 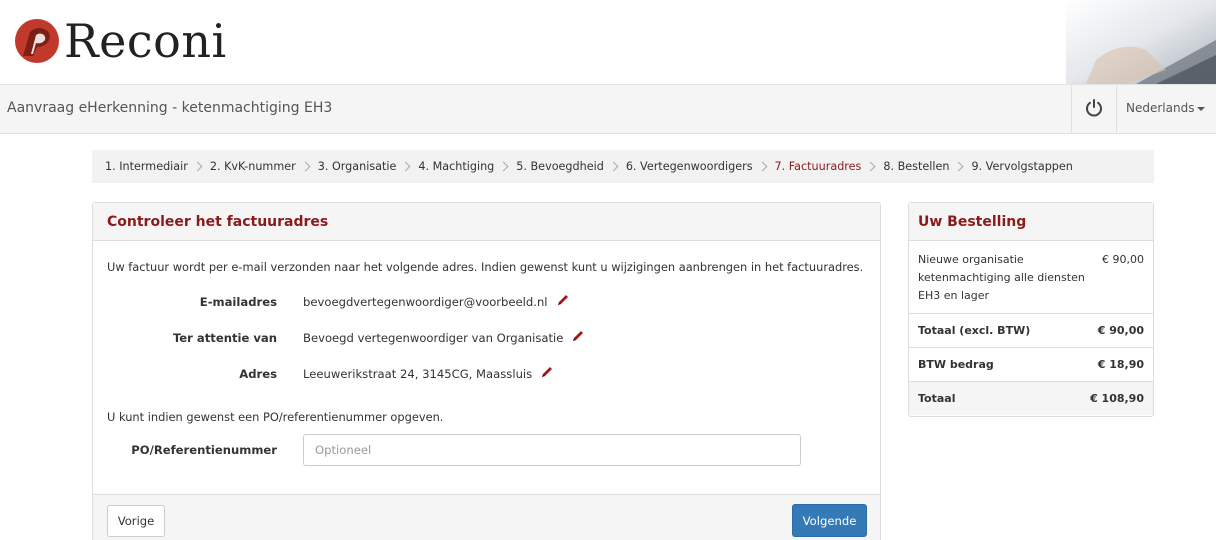 What do you see at coordinates (1123, 259) in the screenshot?
I see `order-item-value: € 90,00` at bounding box center [1123, 259].